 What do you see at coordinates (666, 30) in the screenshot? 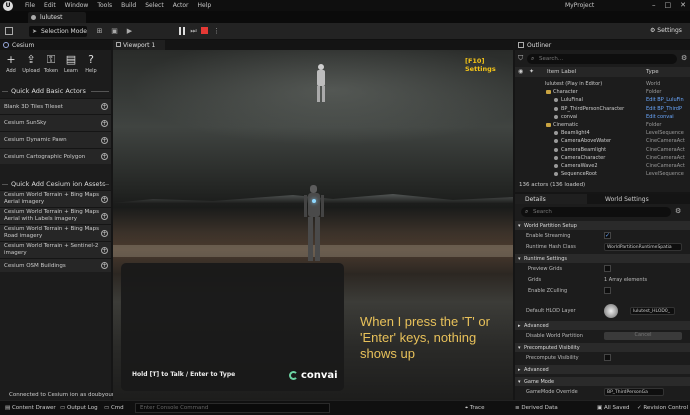
I see `settings-button: ⚙ Settings` at bounding box center [666, 30].